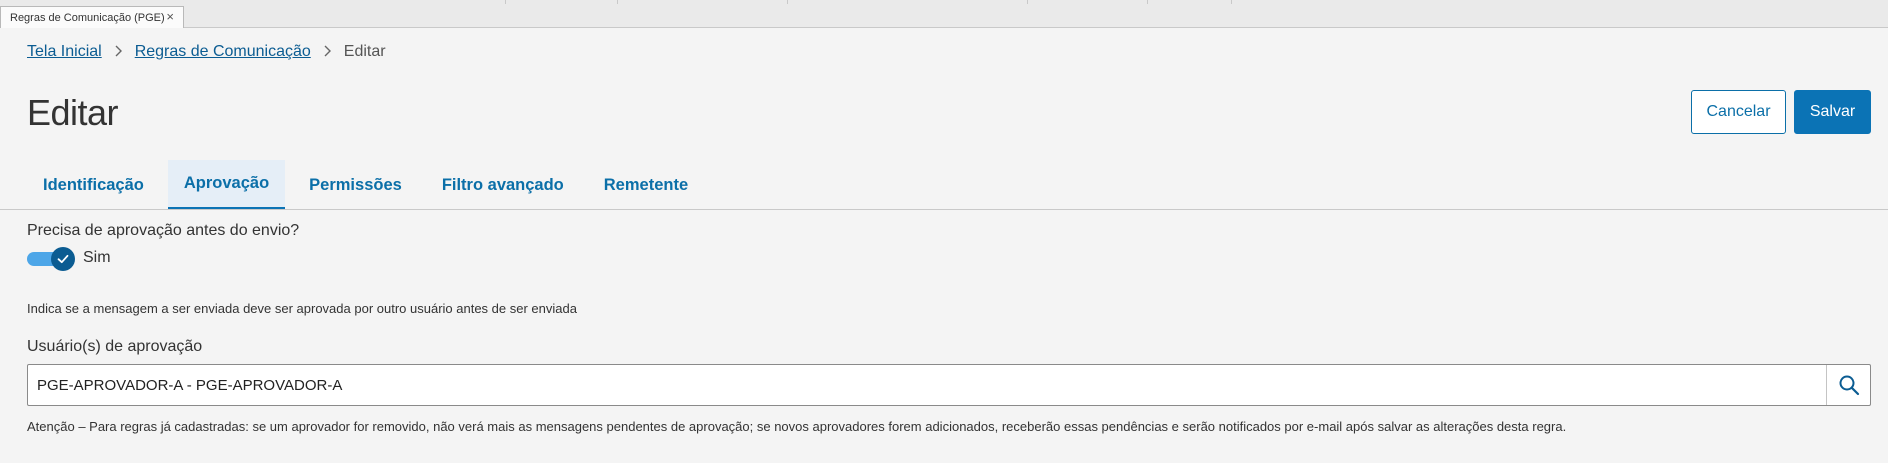  I want to click on window-tab-title: Regras de Comunicação (PGE), so click(87, 17).